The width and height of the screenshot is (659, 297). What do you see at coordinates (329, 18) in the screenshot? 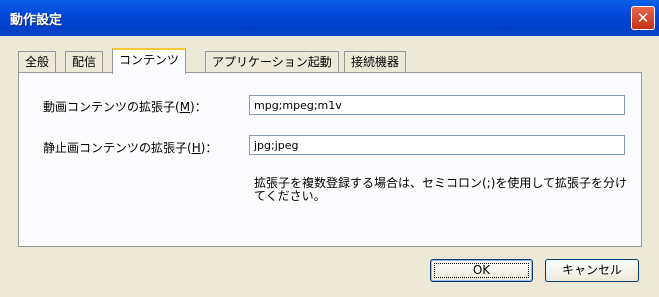
I see `title-bar: 動作設定 ✕` at bounding box center [329, 18].